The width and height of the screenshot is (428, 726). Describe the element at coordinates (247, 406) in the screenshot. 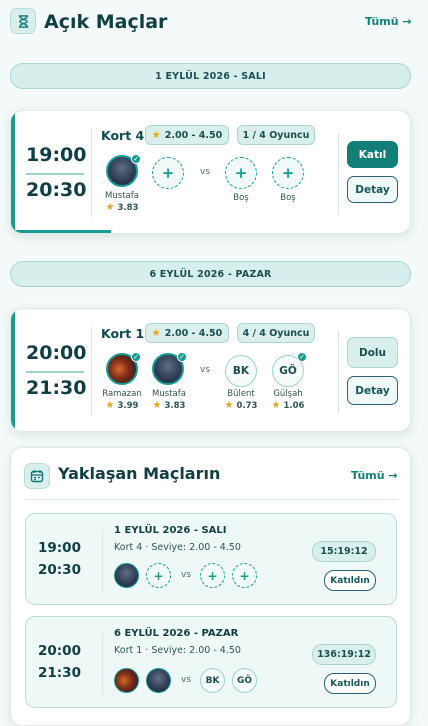

I see `rating-value: 0.73` at that location.